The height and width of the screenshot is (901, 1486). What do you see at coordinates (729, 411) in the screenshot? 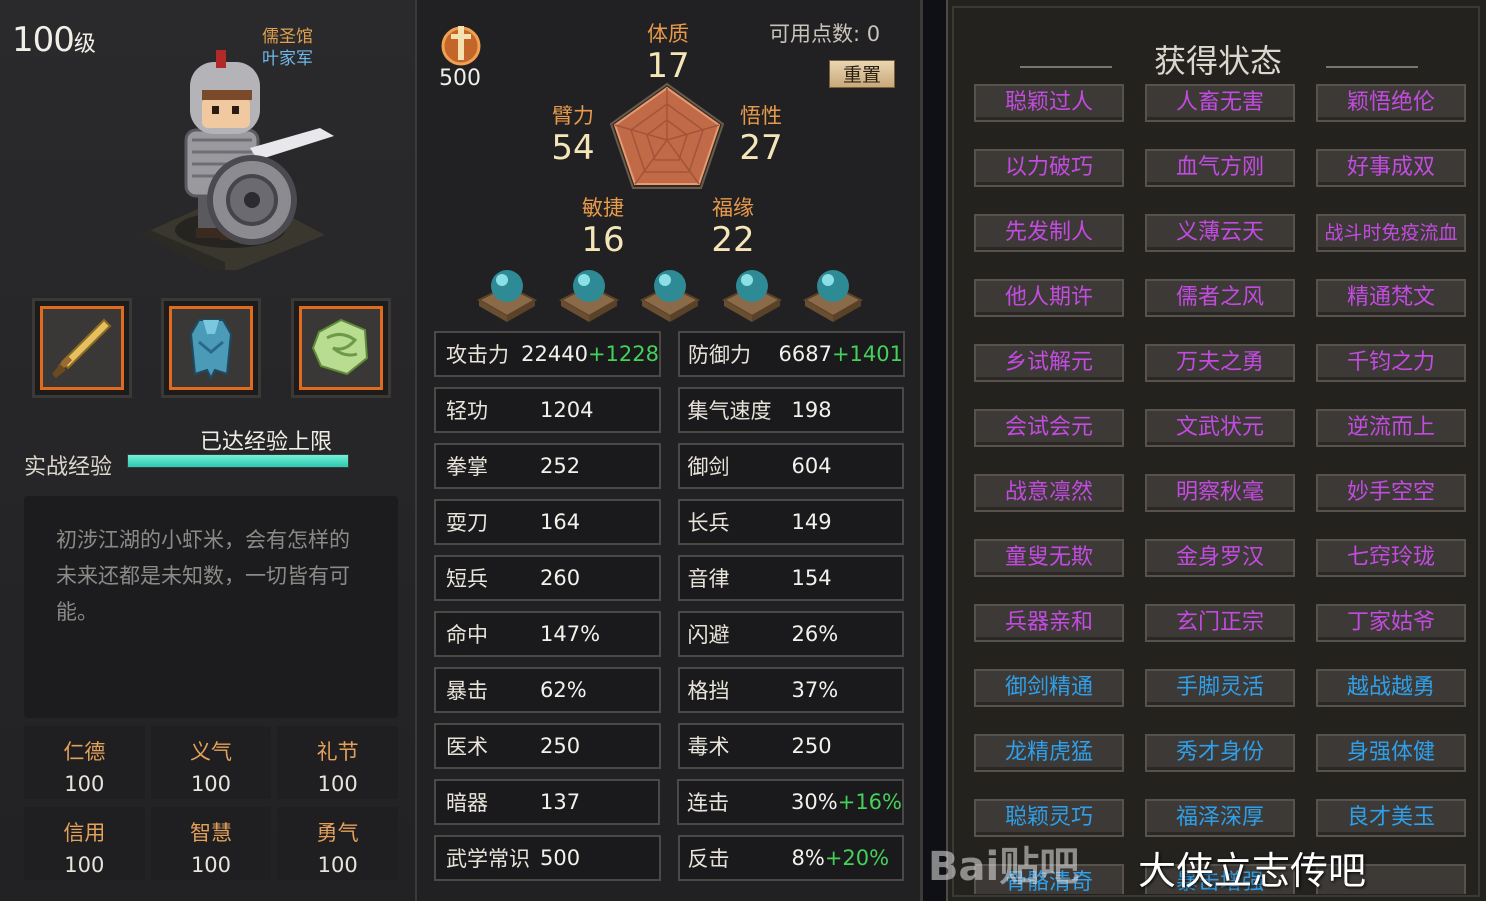
I see `stat-name: 集气速度` at bounding box center [729, 411].